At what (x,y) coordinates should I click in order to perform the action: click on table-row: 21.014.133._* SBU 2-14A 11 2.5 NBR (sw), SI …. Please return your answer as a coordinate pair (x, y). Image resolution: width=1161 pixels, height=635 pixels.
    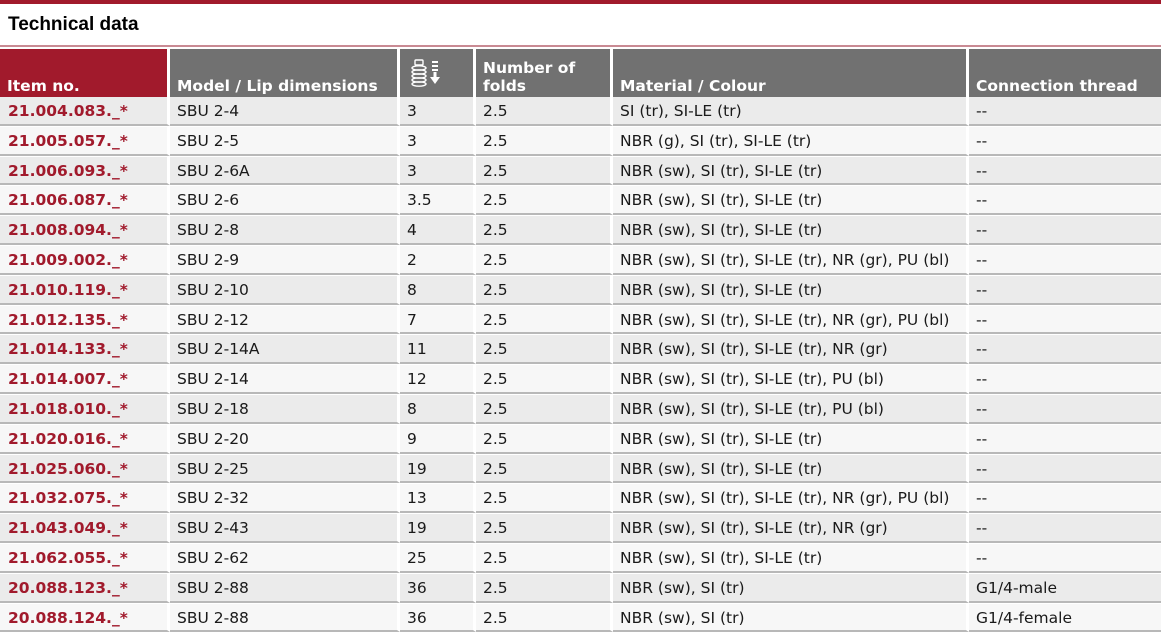
    Looking at the image, I should click on (580, 350).